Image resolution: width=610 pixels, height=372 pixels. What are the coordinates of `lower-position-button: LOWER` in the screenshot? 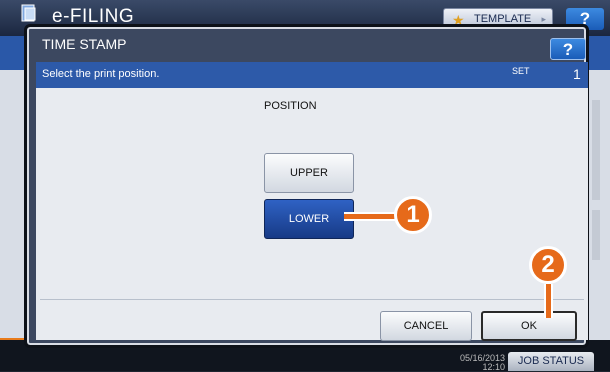 It's located at (309, 219).